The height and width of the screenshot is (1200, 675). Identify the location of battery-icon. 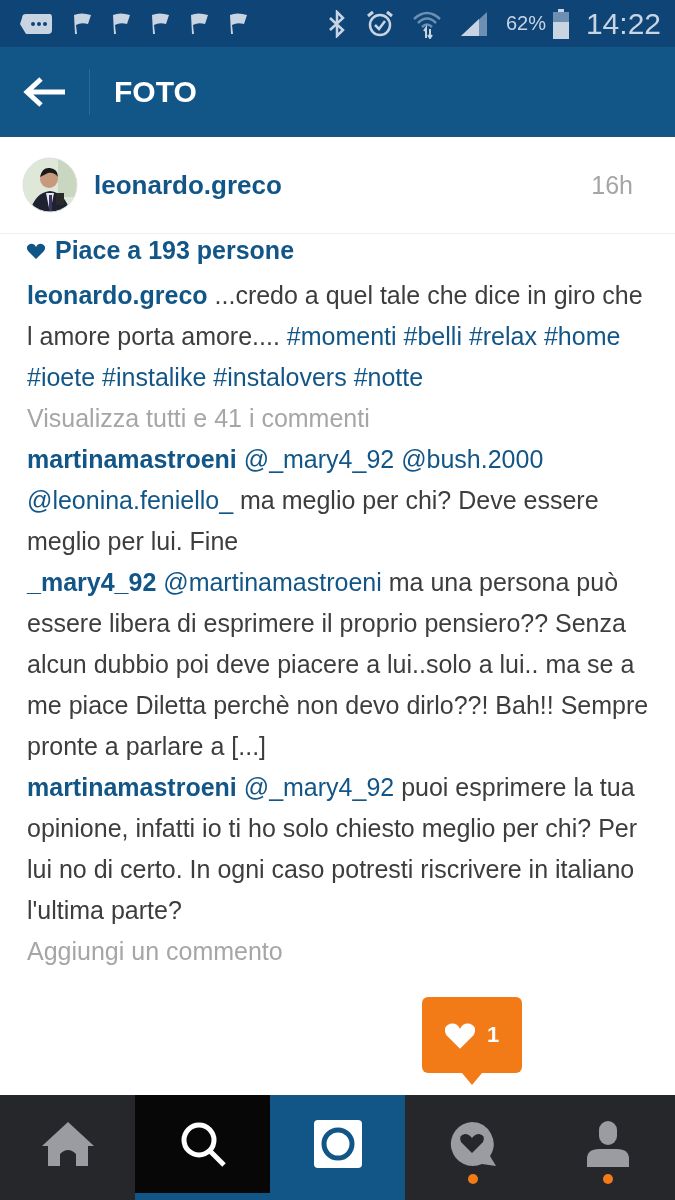
(560, 23).